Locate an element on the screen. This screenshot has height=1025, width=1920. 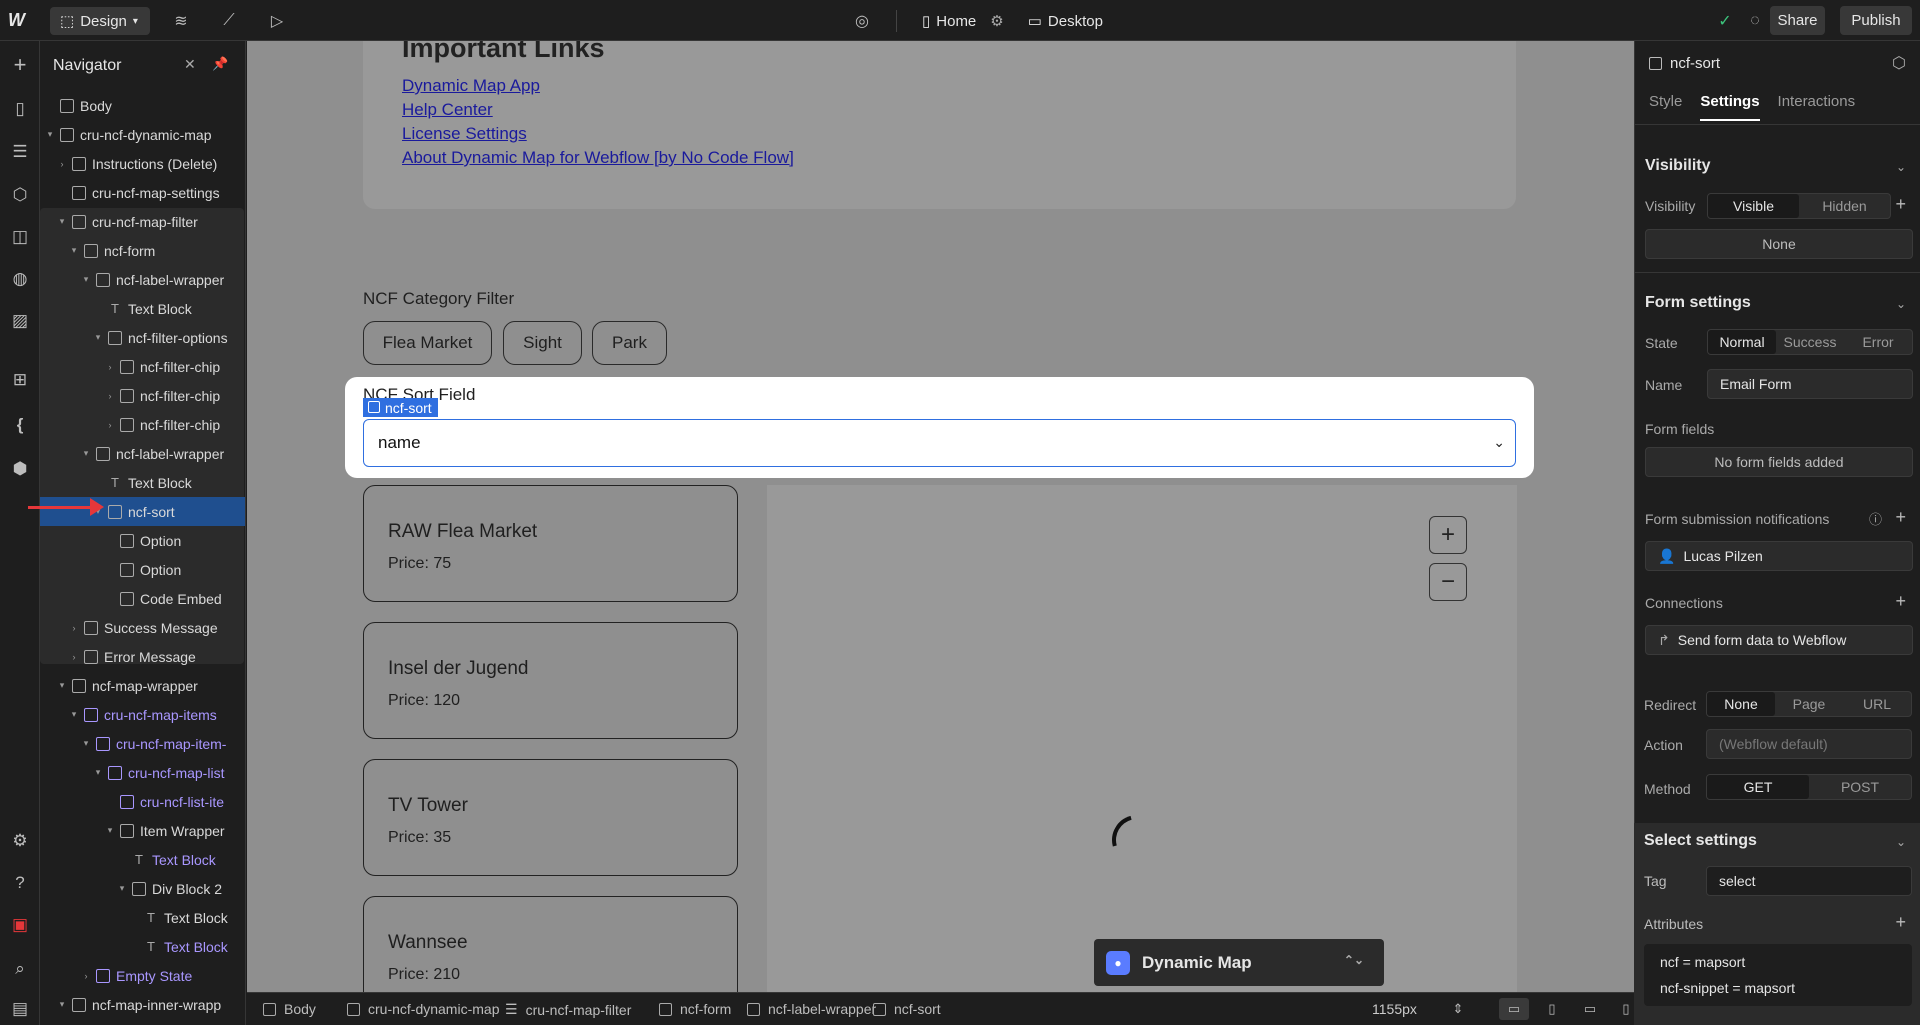
action-input: (Webflow default) is located at coordinates (1809, 744).